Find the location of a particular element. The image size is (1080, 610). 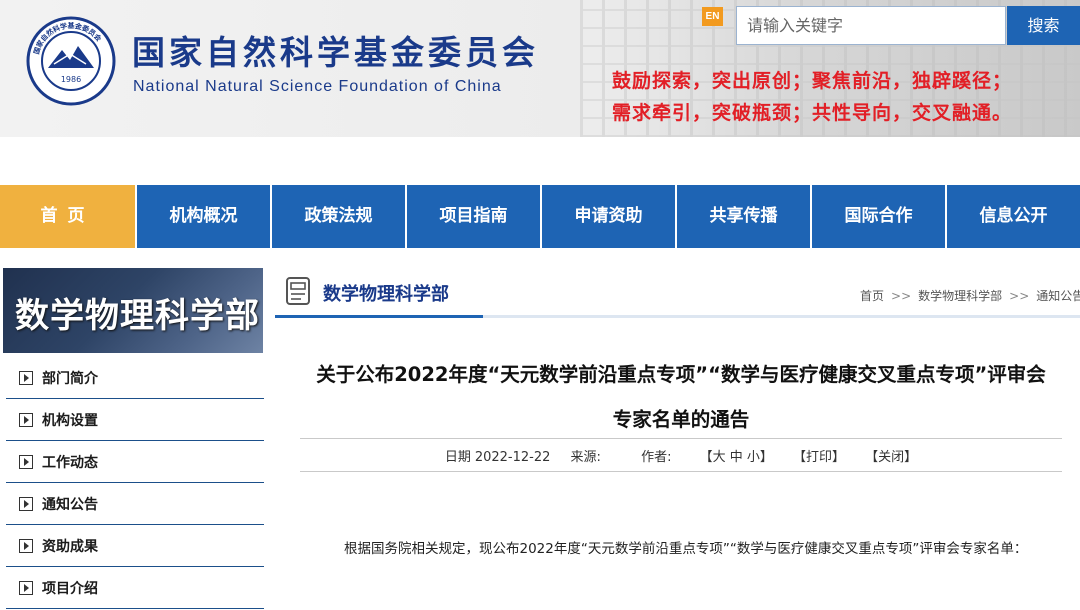

breadcrumb: 首页 >> 数学物理科学部 >> 通知公告 is located at coordinates (970, 295).